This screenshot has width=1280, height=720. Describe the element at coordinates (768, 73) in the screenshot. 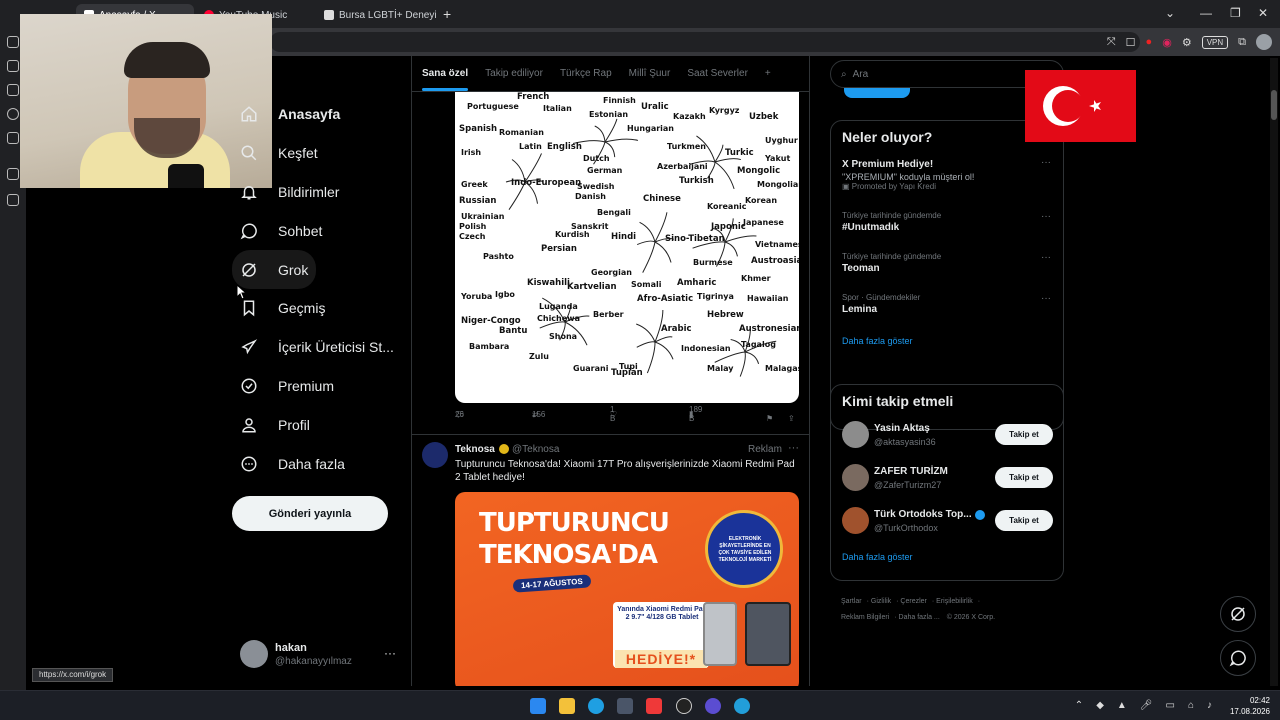

I see `add-tab-button: +` at that location.